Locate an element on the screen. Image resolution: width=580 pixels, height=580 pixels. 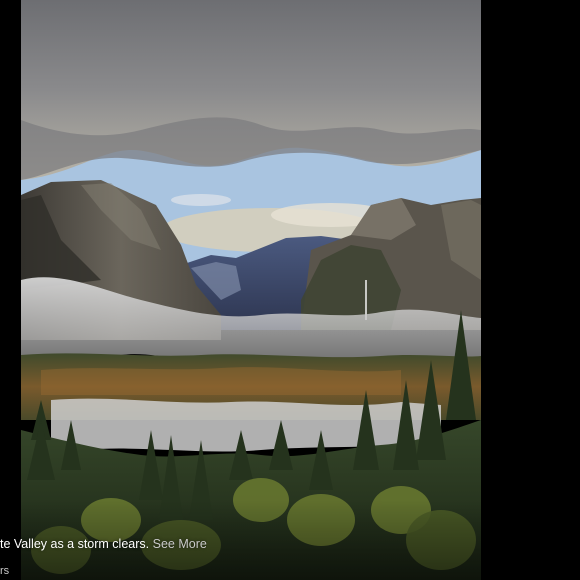
photo-subline: rs is located at coordinates (5, 571).